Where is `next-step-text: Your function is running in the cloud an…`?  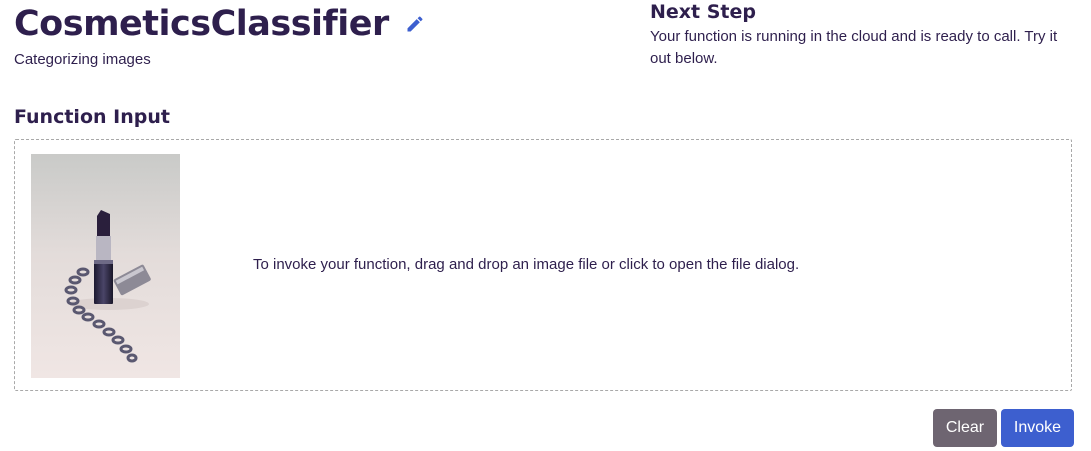 next-step-text: Your function is running in the cloud an… is located at coordinates (854, 47).